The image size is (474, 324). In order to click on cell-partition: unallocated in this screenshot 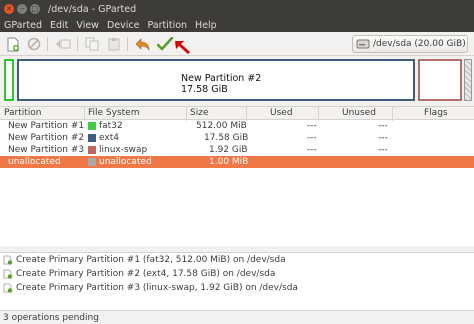, I will do `click(34, 162)`.